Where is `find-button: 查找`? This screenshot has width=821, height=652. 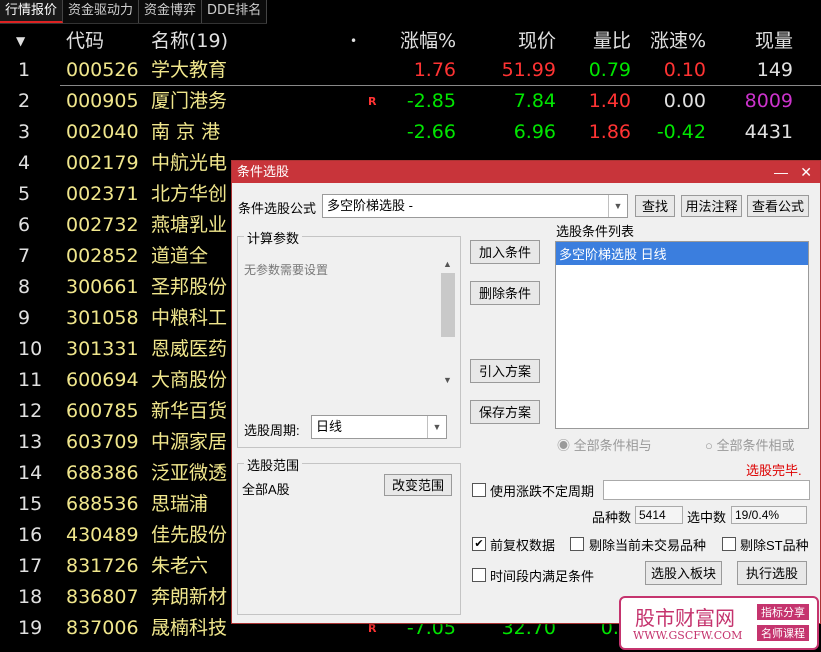 find-button: 查找 is located at coordinates (655, 206).